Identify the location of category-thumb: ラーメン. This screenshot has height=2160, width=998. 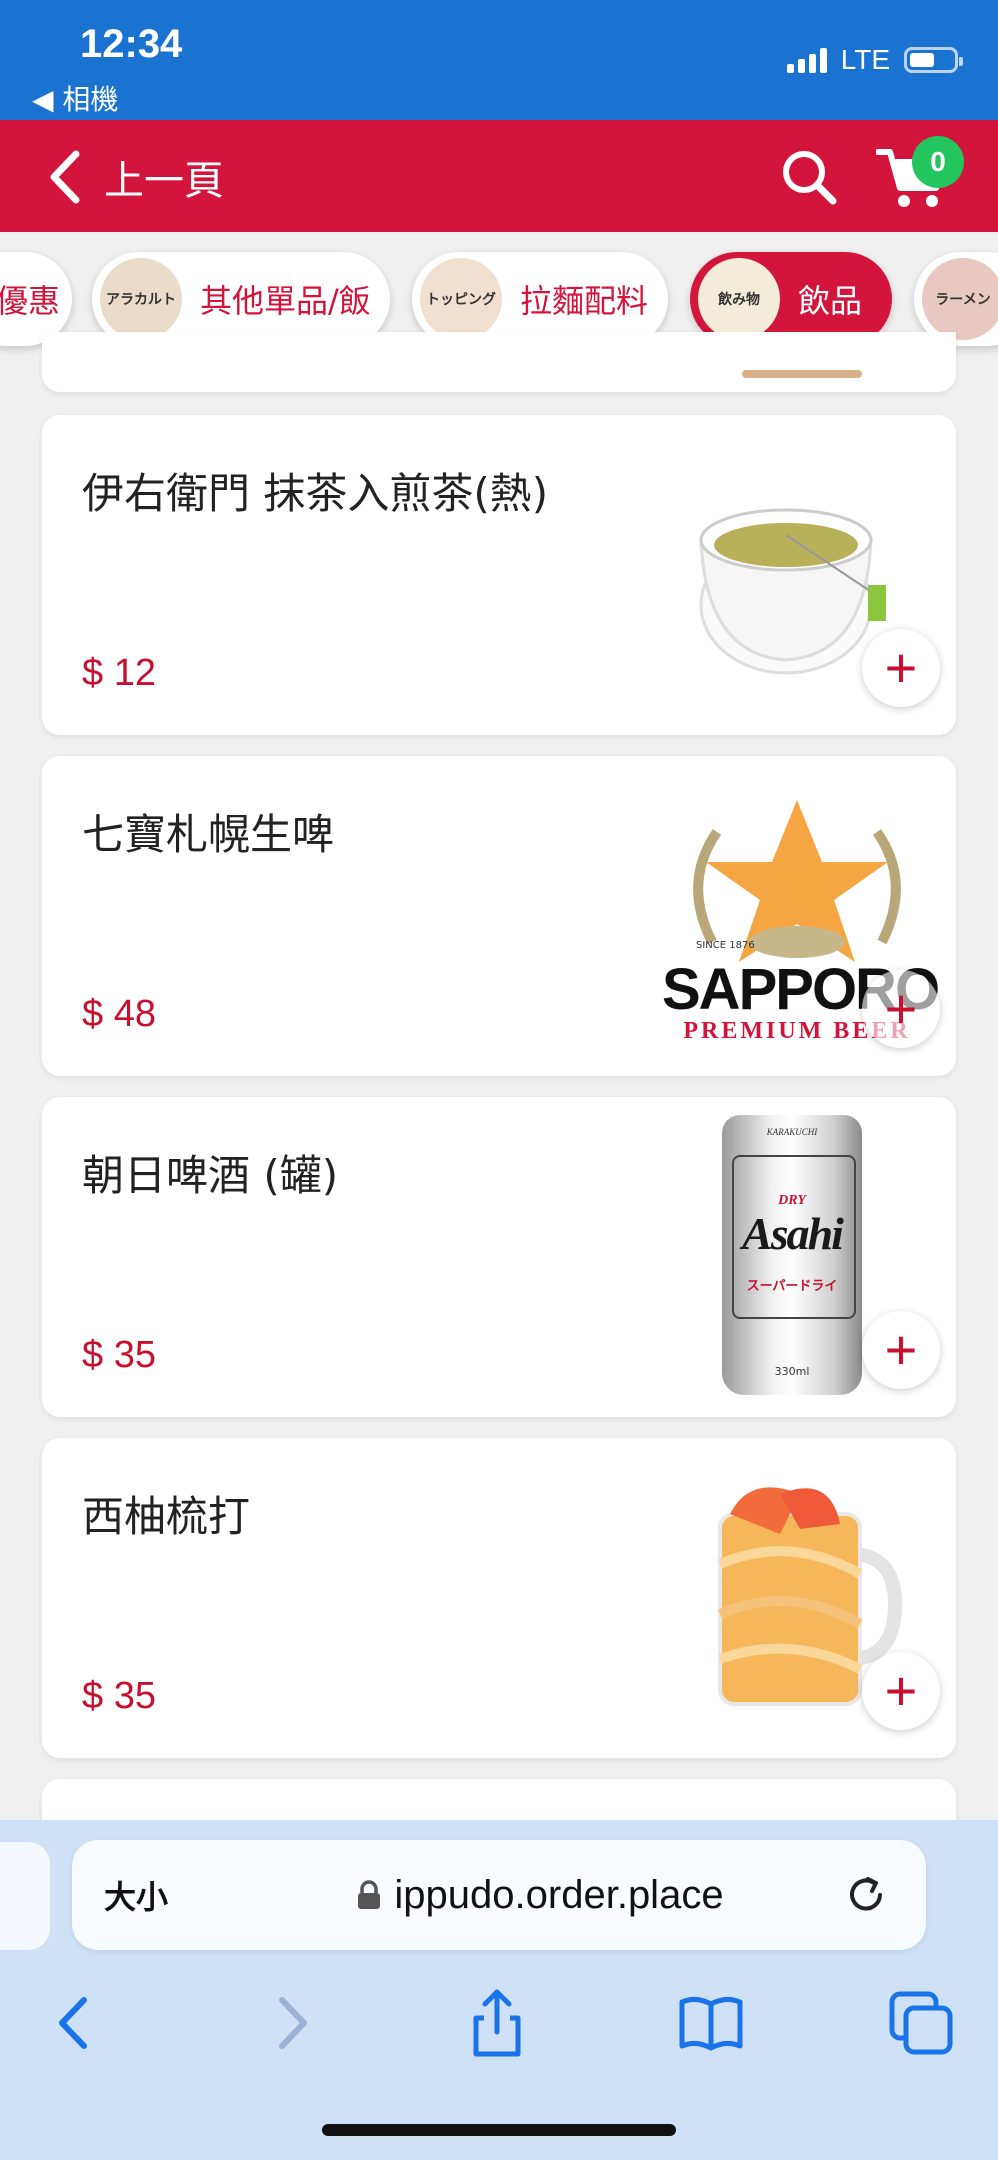
(960, 299).